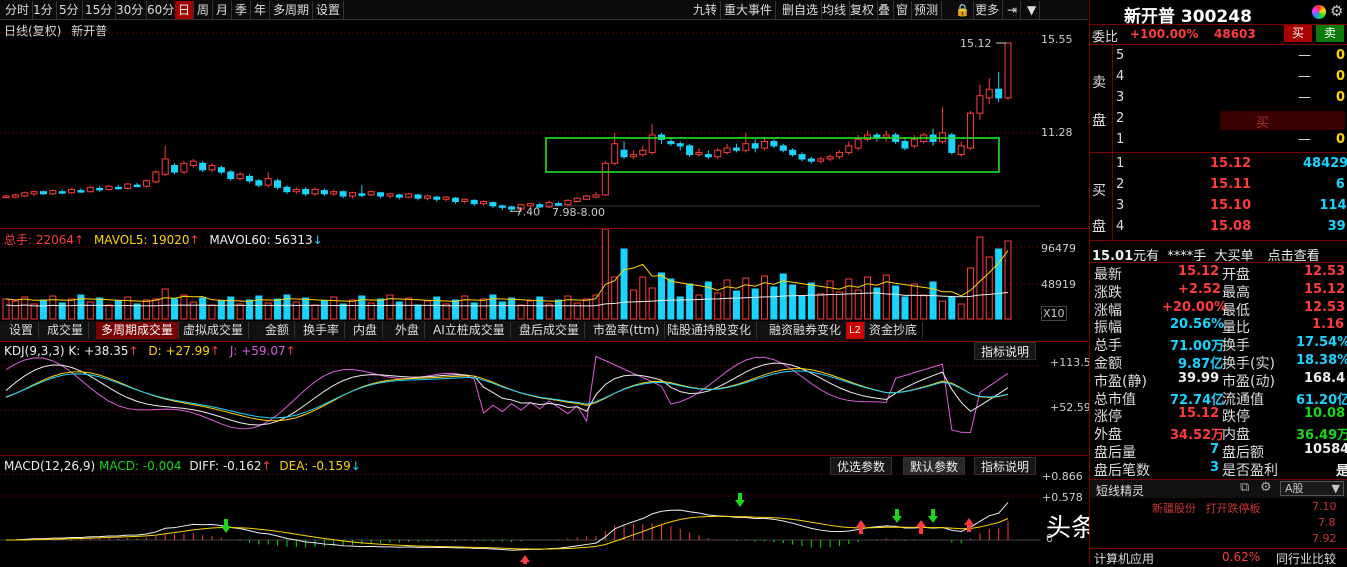 Image resolution: width=1347 pixels, height=567 pixels. Describe the element at coordinates (204, 10) in the screenshot. I see `period-7: 周` at that location.